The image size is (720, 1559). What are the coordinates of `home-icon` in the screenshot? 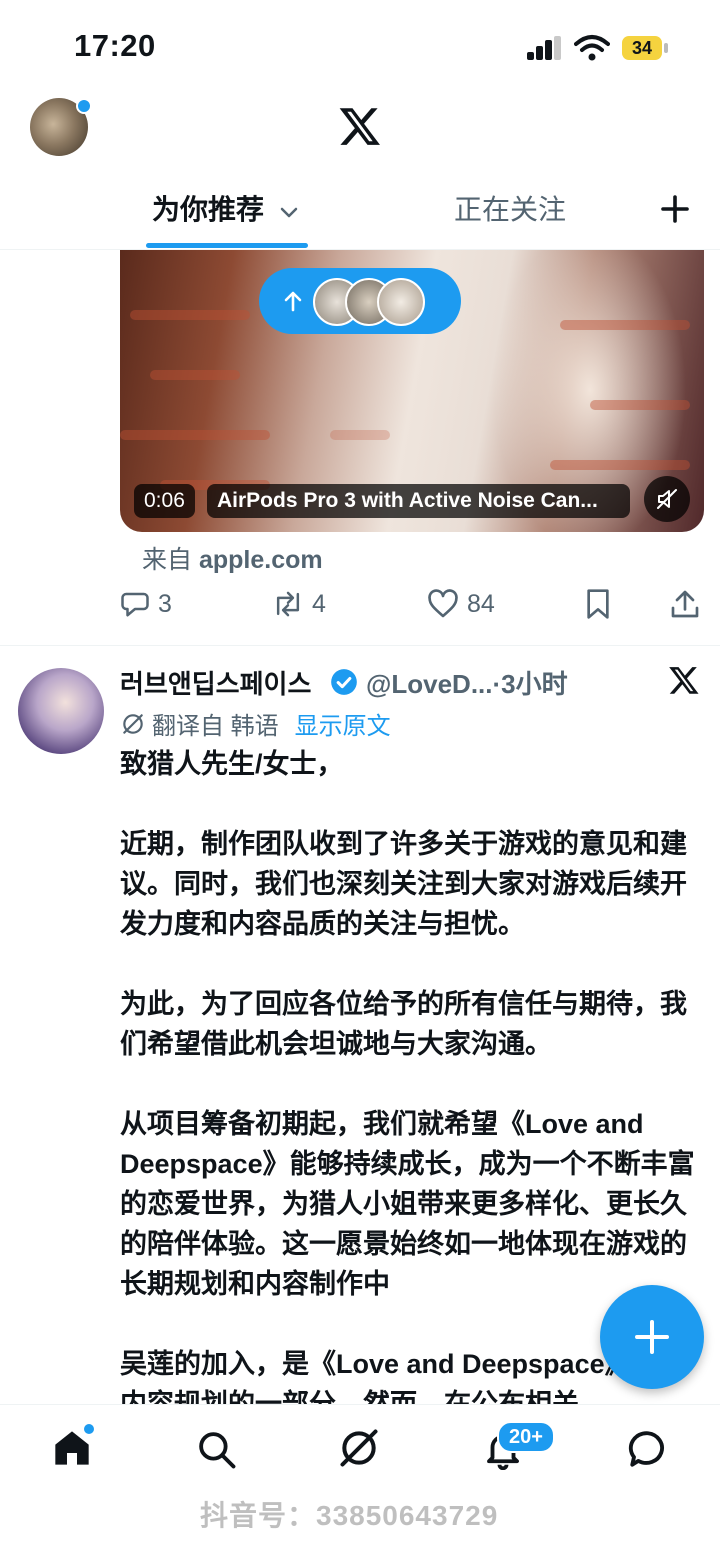 It's located at (72, 1448).